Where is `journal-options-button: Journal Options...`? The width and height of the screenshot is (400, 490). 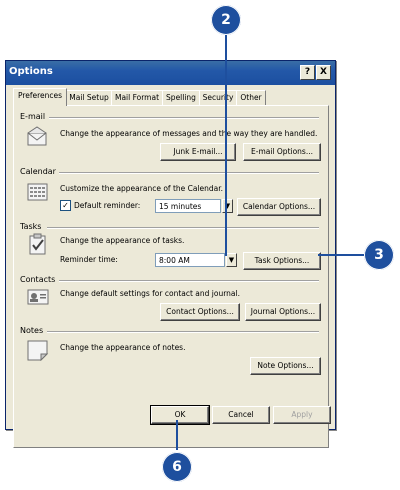 journal-options-button: Journal Options... is located at coordinates (283, 312).